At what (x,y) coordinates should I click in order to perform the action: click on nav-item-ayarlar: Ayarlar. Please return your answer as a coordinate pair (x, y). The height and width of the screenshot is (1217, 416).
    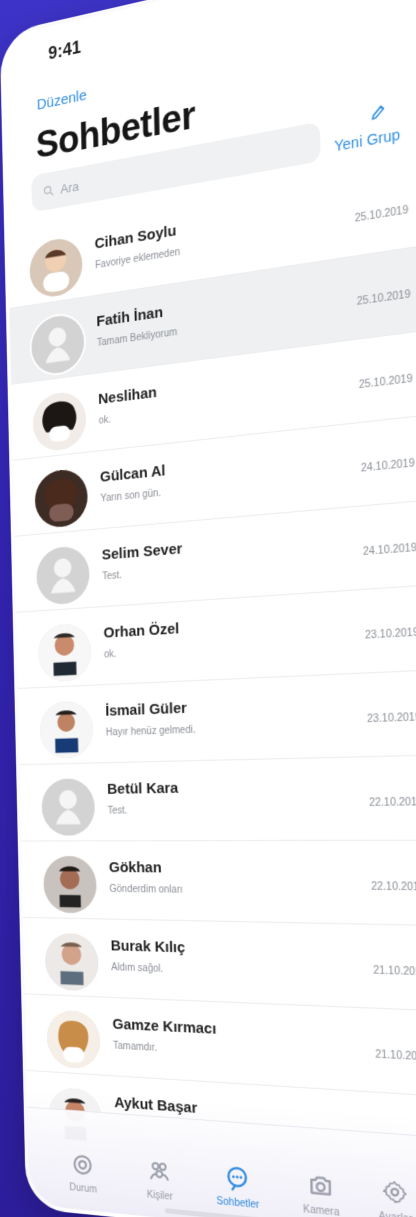
    Looking at the image, I should click on (385, 1195).